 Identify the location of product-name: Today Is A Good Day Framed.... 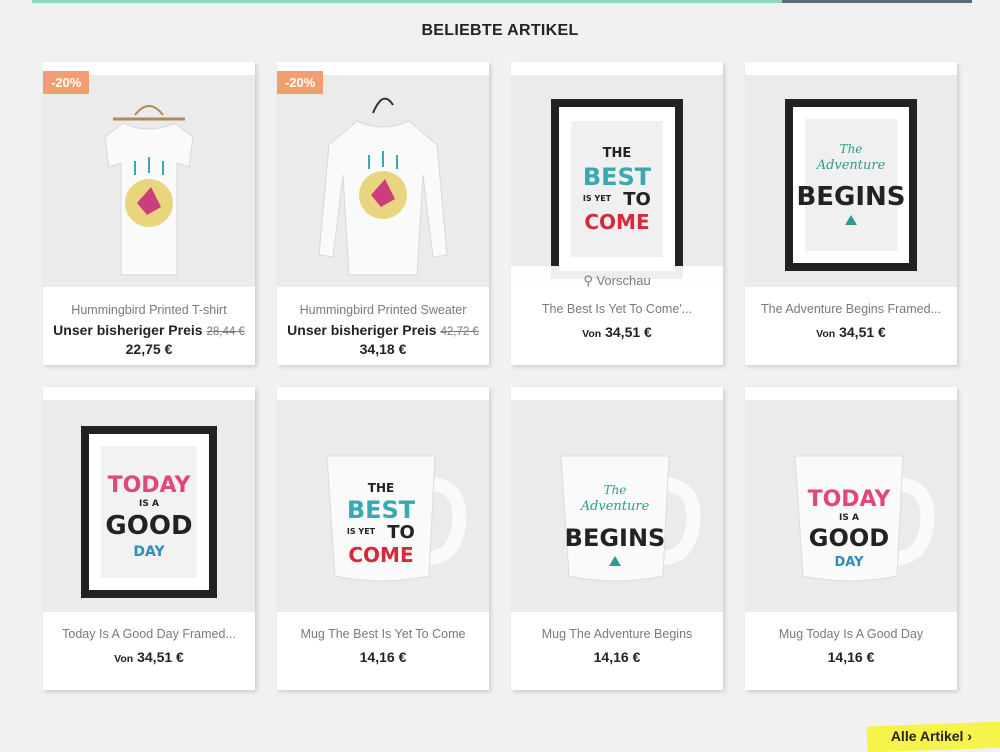
(149, 634).